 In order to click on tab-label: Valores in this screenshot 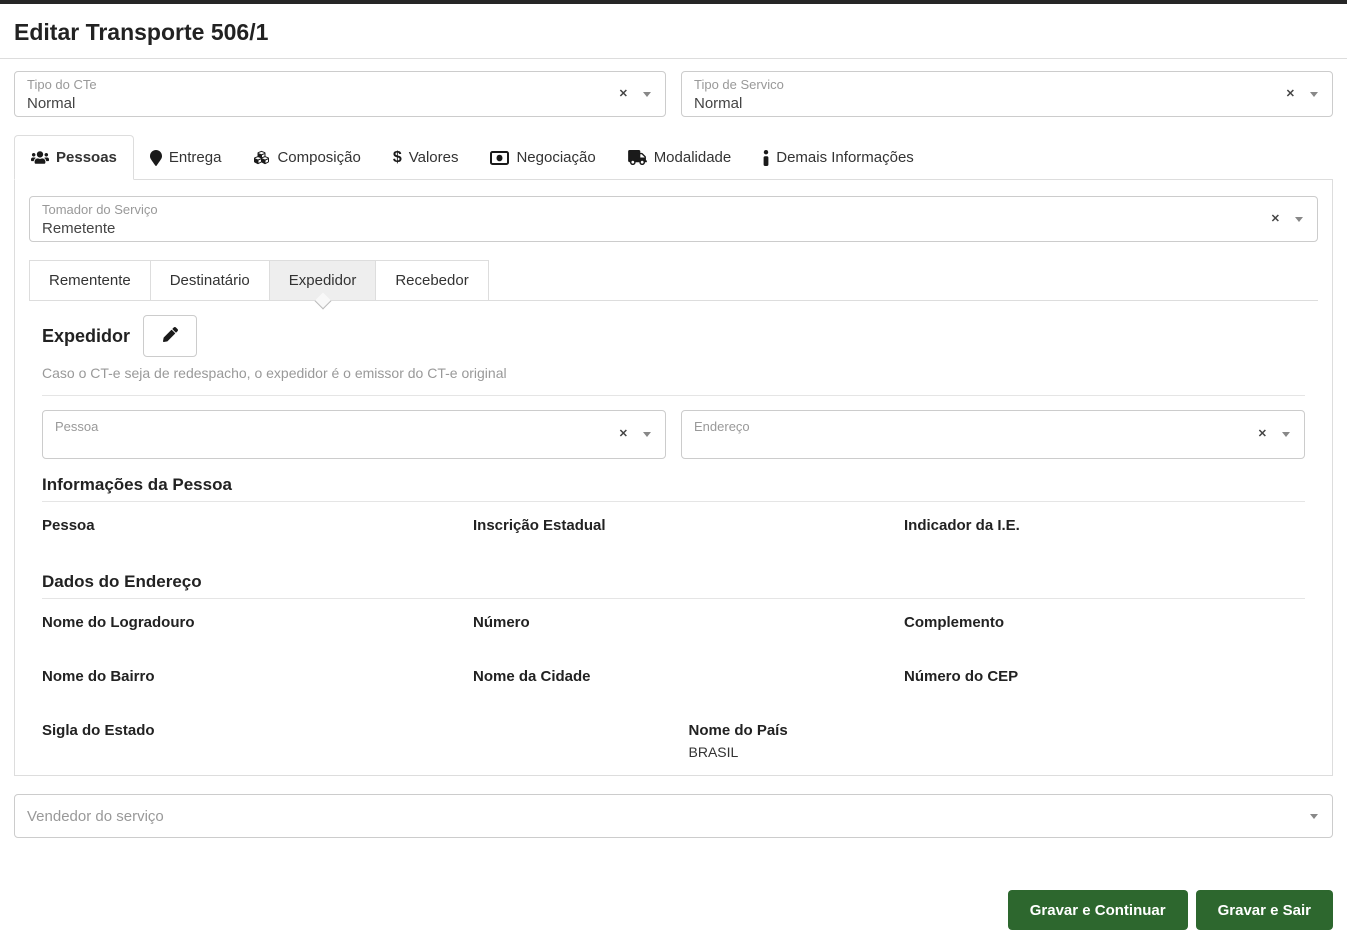, I will do `click(433, 157)`.